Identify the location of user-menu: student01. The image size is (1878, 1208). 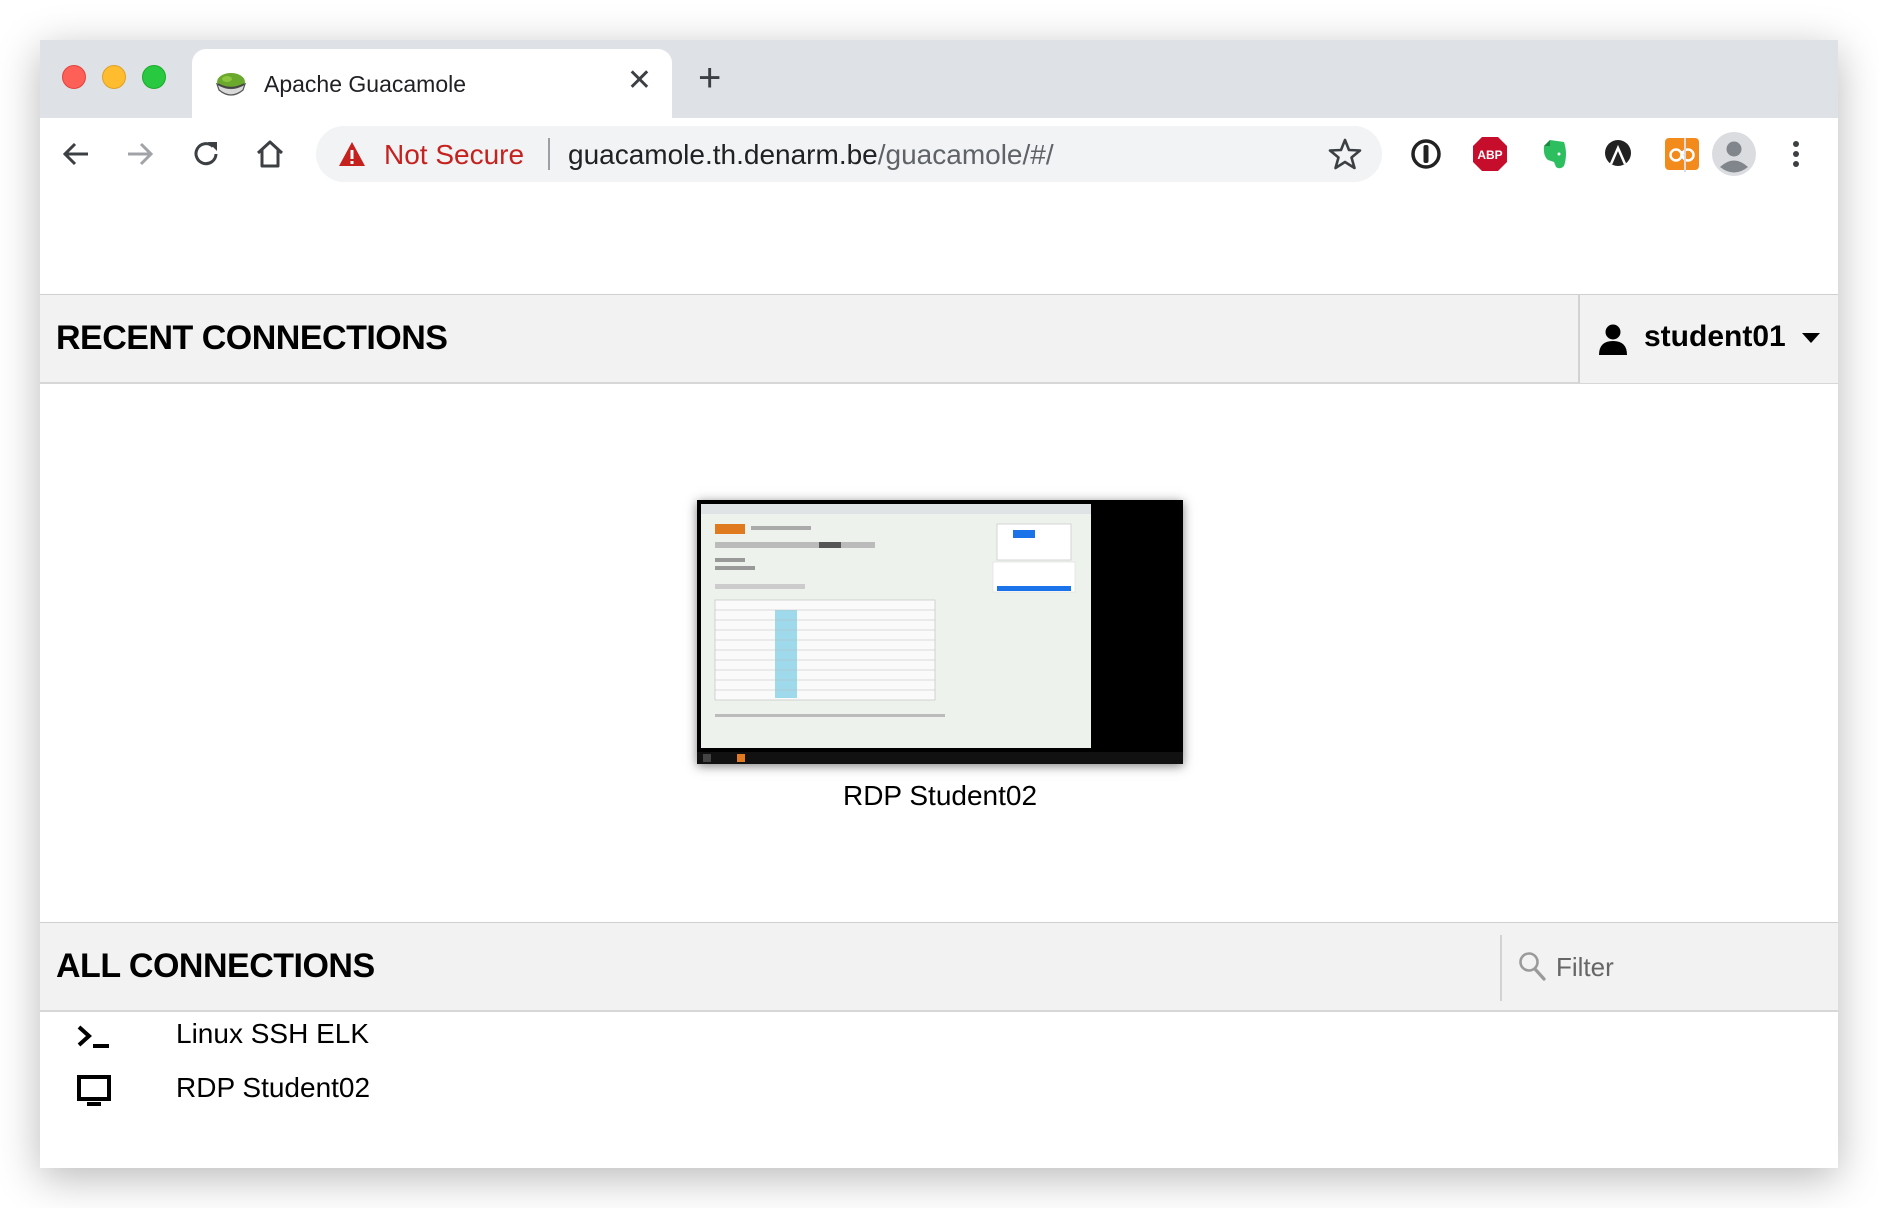
(1708, 339).